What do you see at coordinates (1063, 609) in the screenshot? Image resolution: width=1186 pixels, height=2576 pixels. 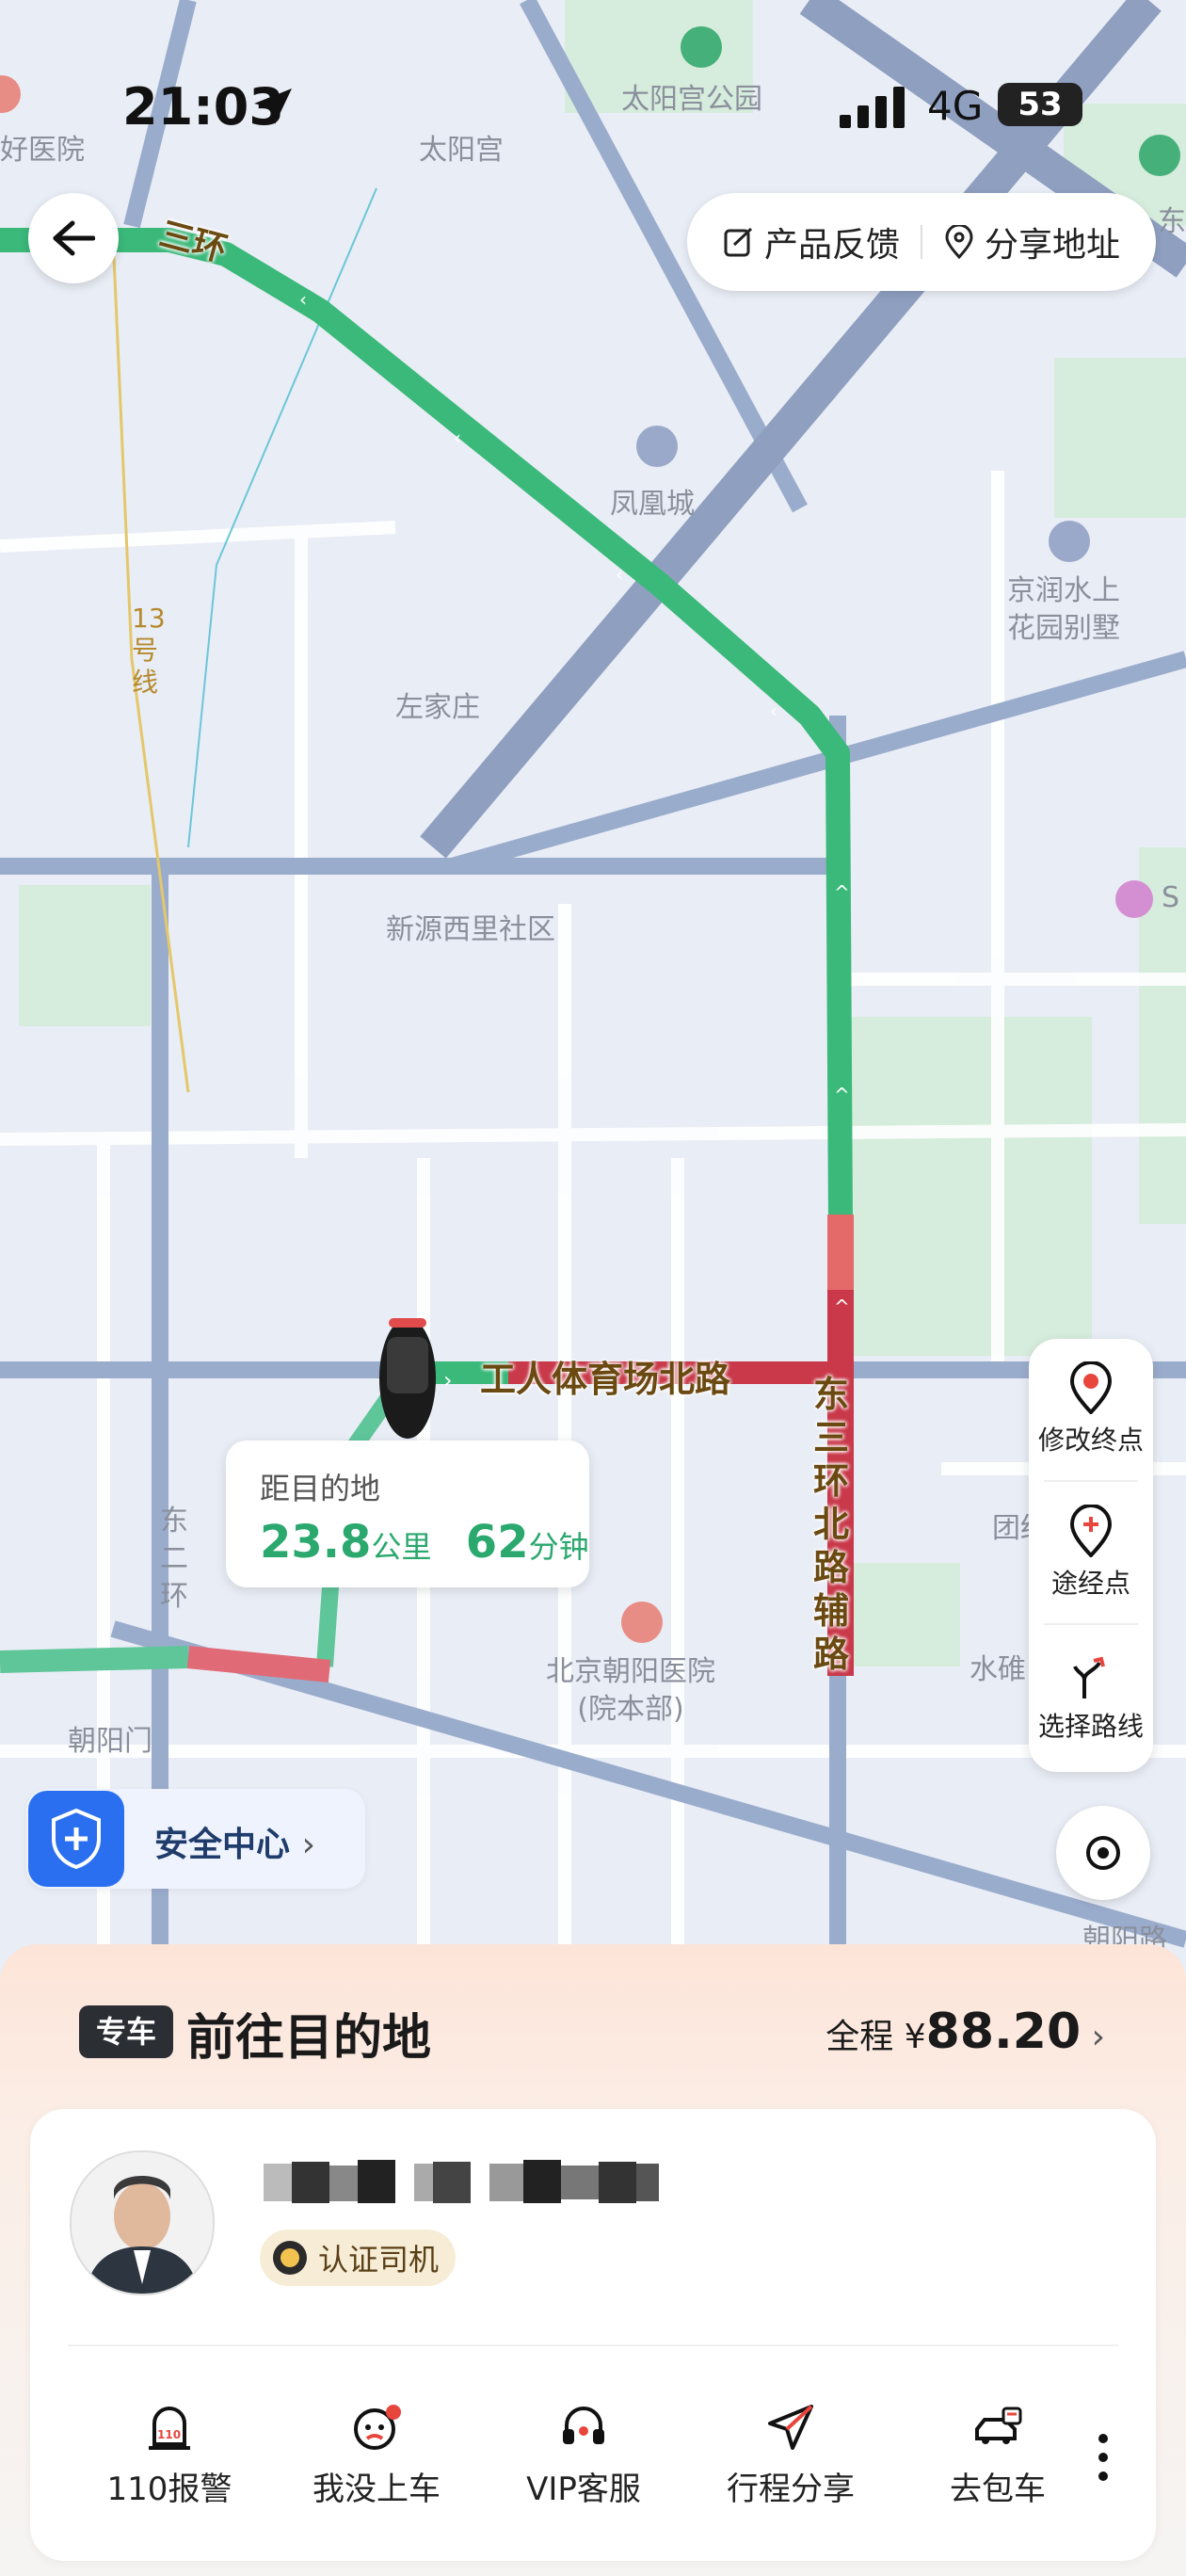 I see `map-label-jingrun: 京润水上 花园别墅` at bounding box center [1063, 609].